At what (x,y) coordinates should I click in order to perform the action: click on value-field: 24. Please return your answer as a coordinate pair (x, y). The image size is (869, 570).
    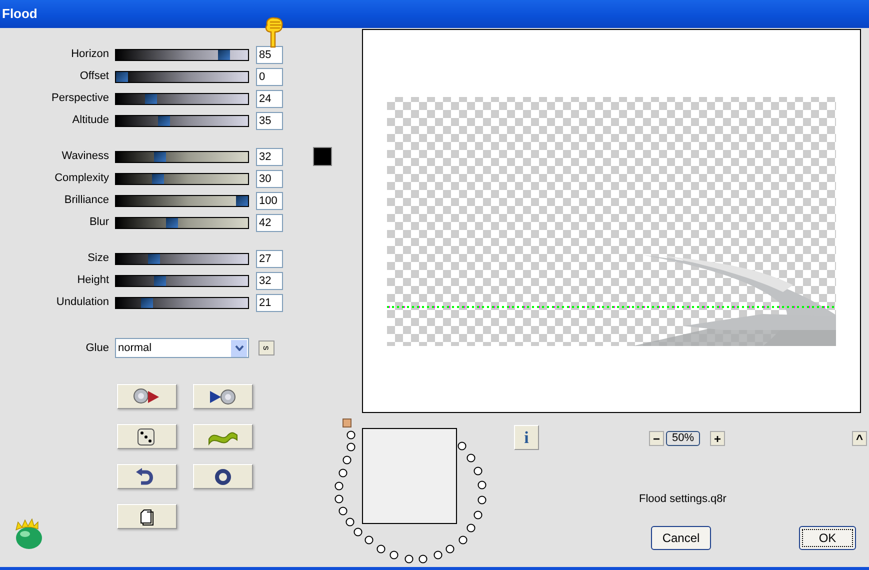
    Looking at the image, I should click on (269, 99).